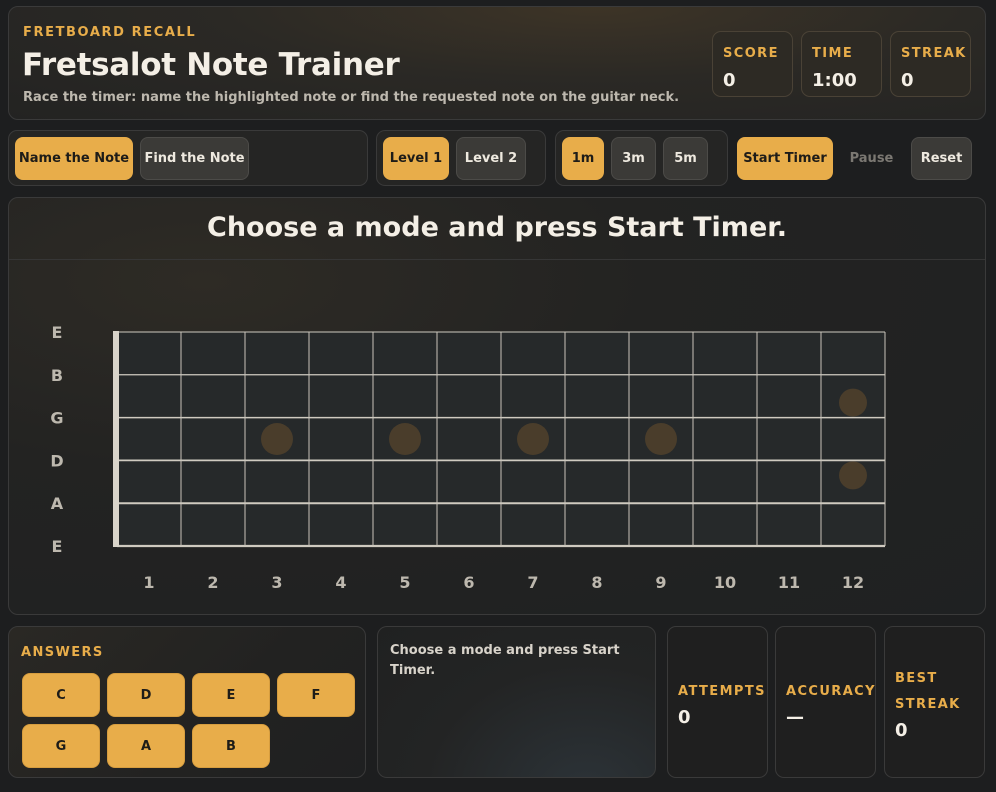 The height and width of the screenshot is (792, 996). What do you see at coordinates (146, 746) in the screenshot?
I see `answer-a-button: A` at bounding box center [146, 746].